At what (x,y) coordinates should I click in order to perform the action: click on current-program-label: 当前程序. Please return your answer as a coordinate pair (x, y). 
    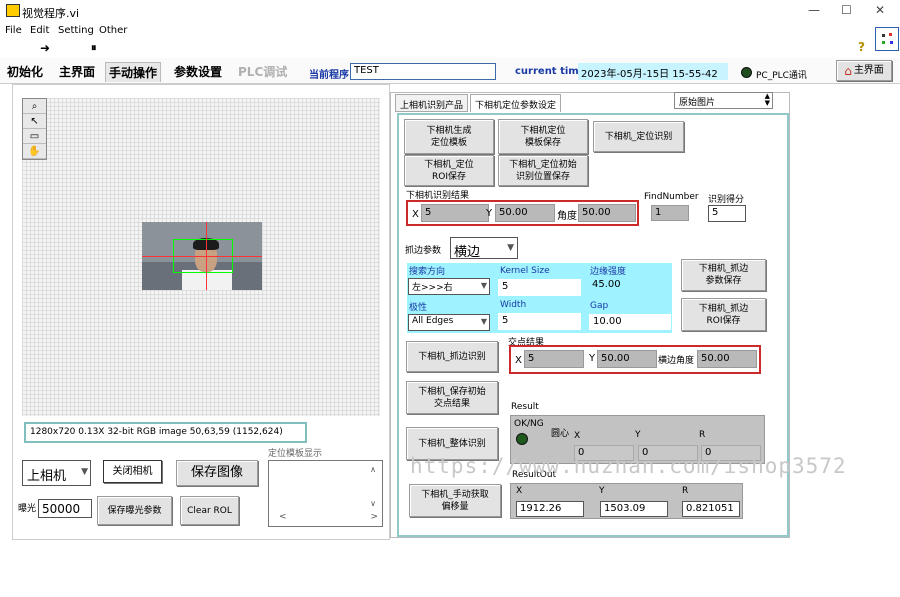
    Looking at the image, I should click on (329, 75).